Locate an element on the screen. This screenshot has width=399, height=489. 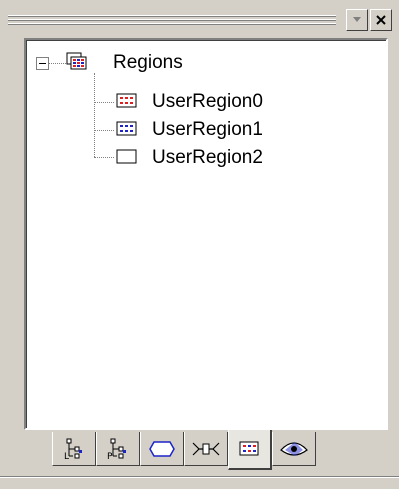
tree-l-icon: L is located at coordinates (73, 449).